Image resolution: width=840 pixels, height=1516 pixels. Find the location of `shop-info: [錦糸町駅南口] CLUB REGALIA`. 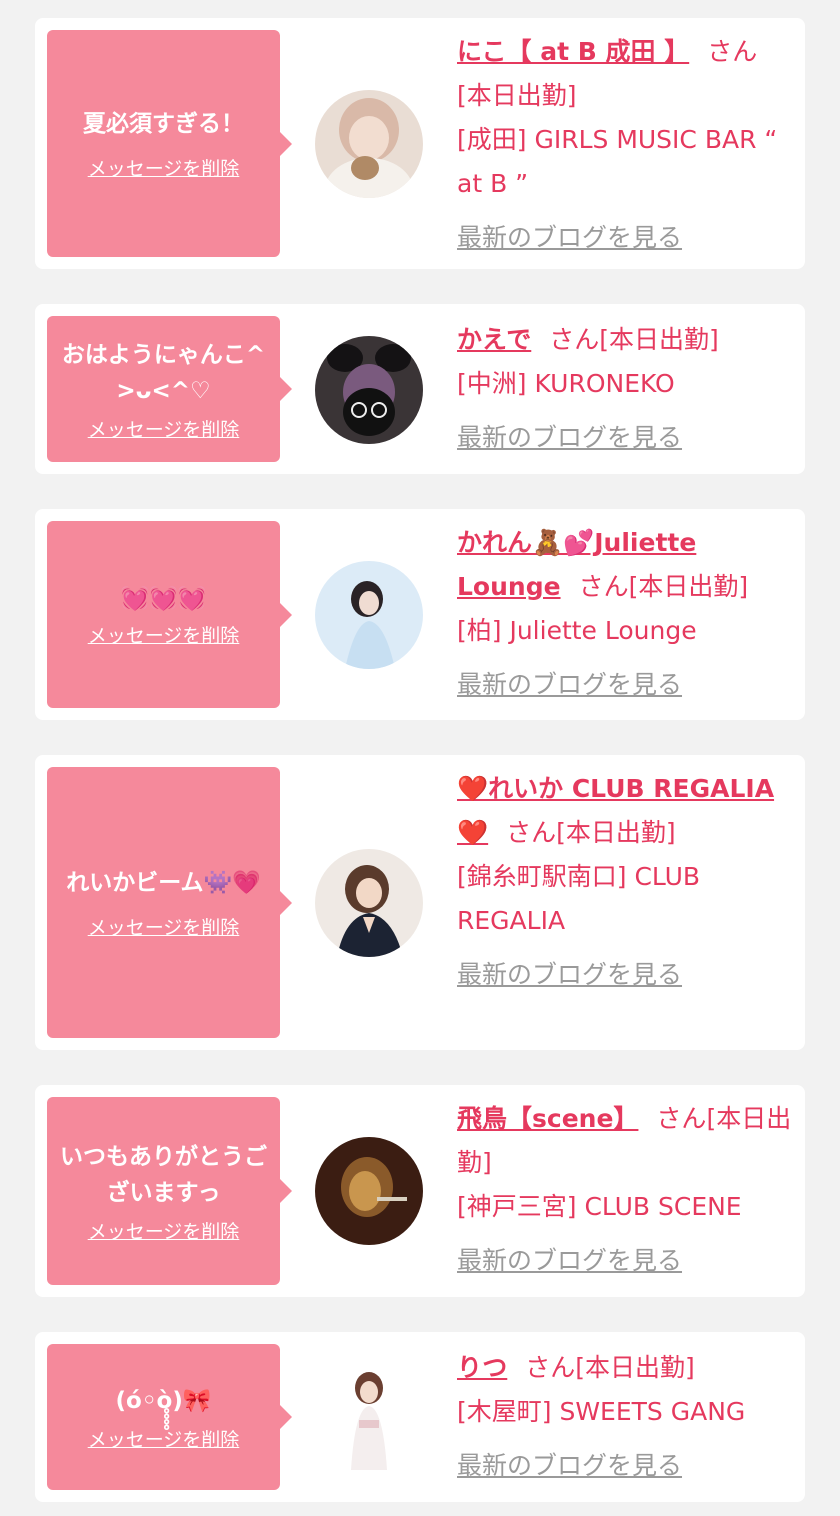

shop-info: [錦糸町駅南口] CLUB REGALIA is located at coordinates (579, 898).